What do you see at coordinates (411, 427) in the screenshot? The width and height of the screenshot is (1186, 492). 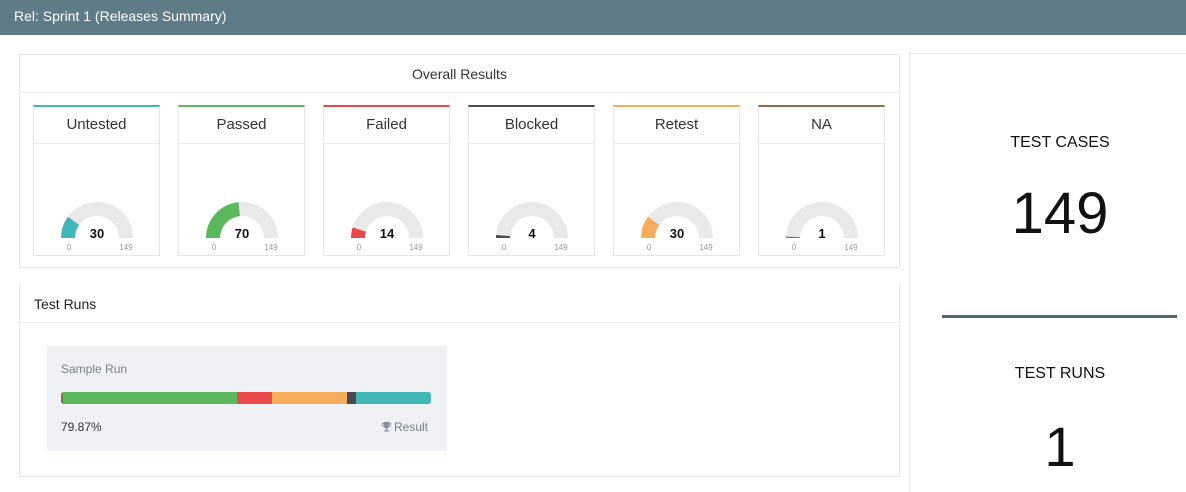 I see `result-label: Result` at bounding box center [411, 427].